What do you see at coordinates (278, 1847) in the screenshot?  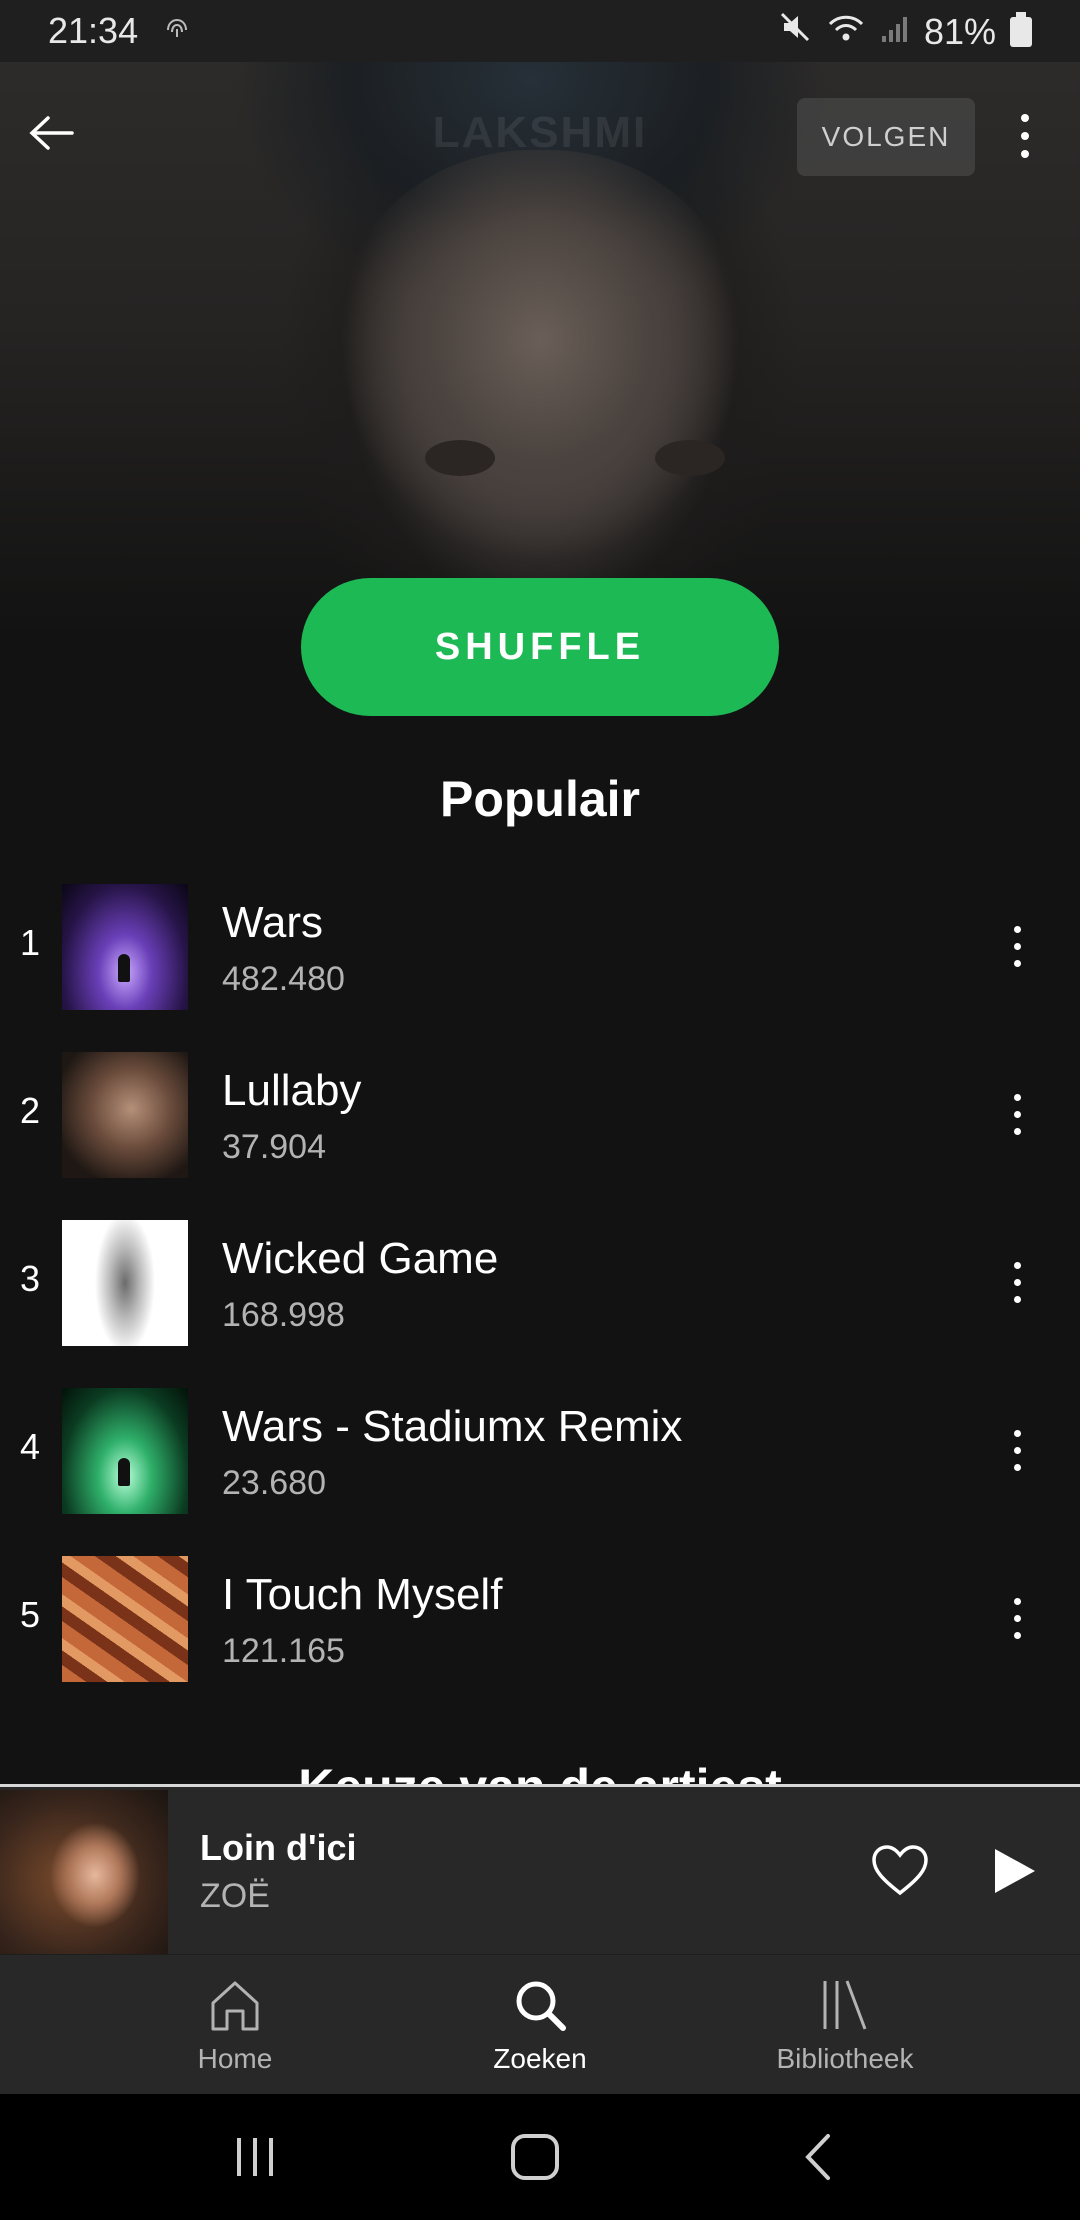 I see `now-playing-title: Loin d'ici` at bounding box center [278, 1847].